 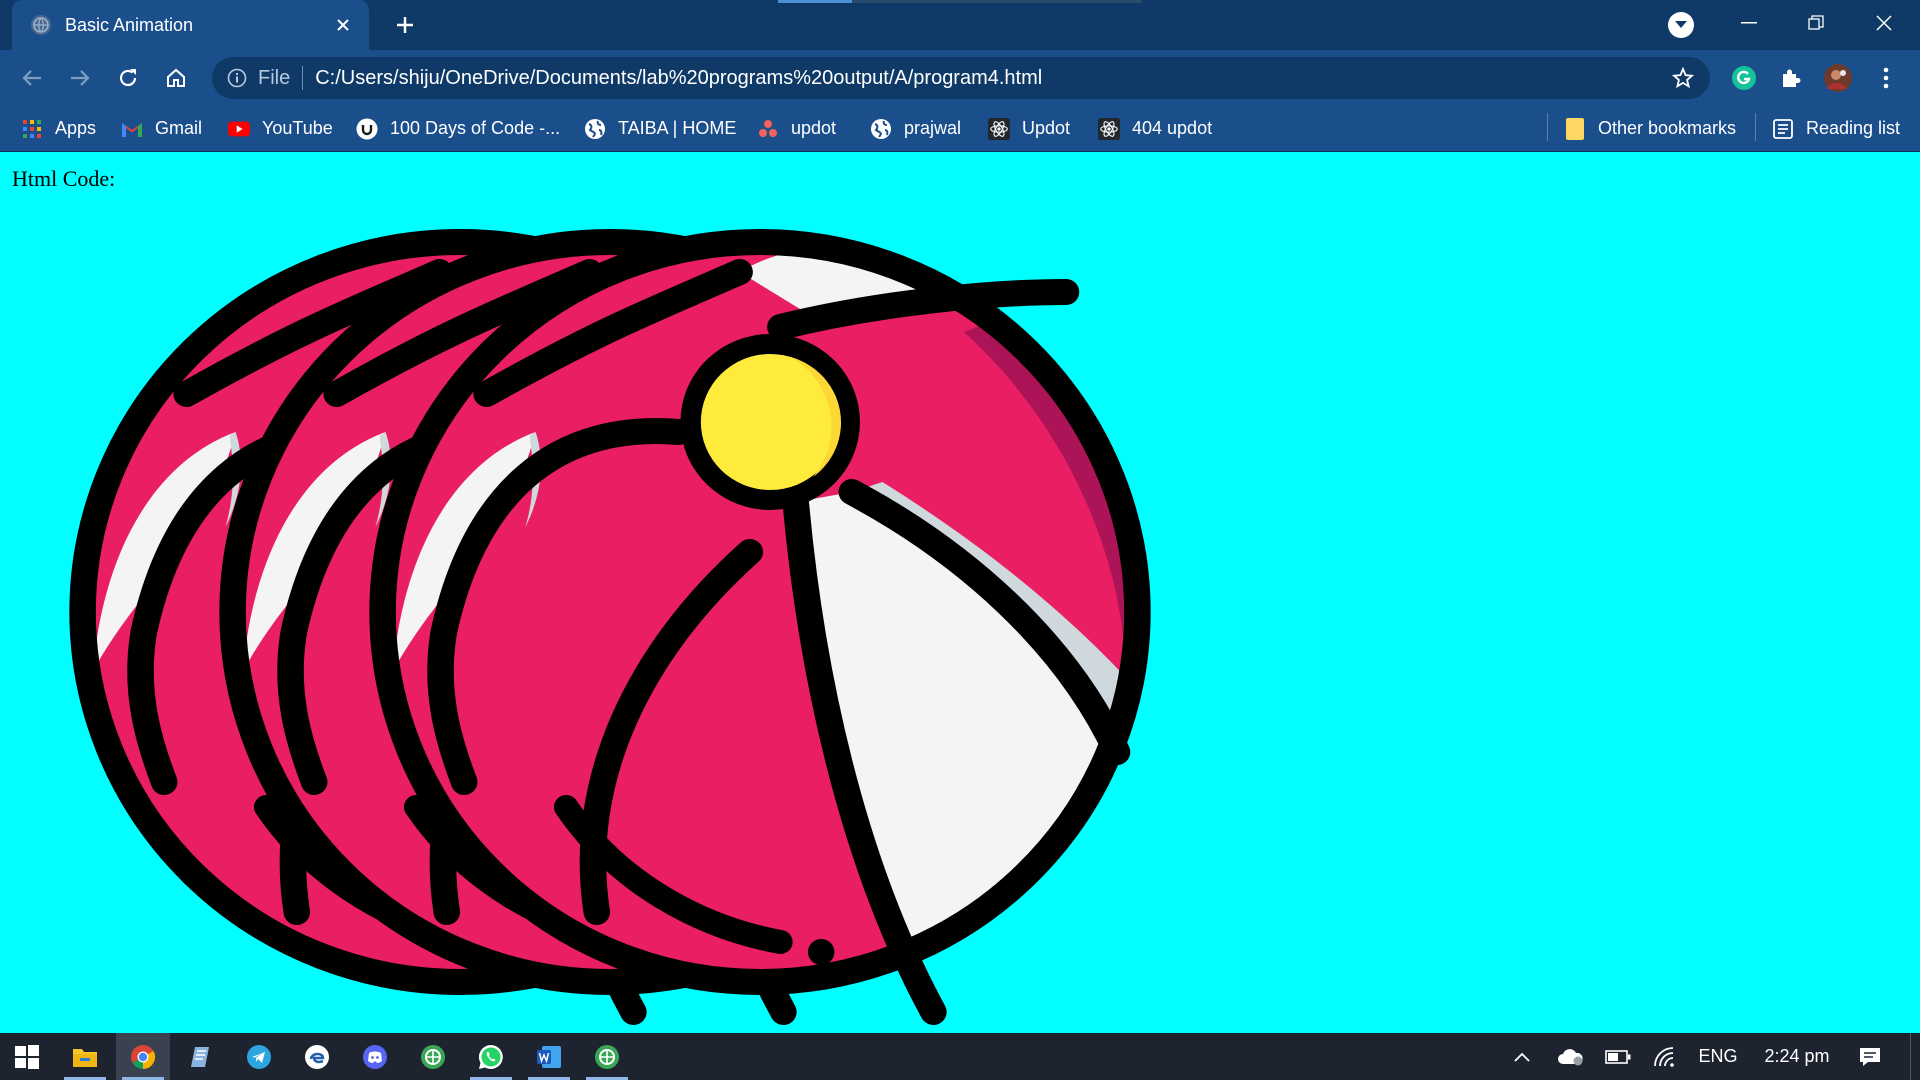 I want to click on updot-icon, so click(x=768, y=129).